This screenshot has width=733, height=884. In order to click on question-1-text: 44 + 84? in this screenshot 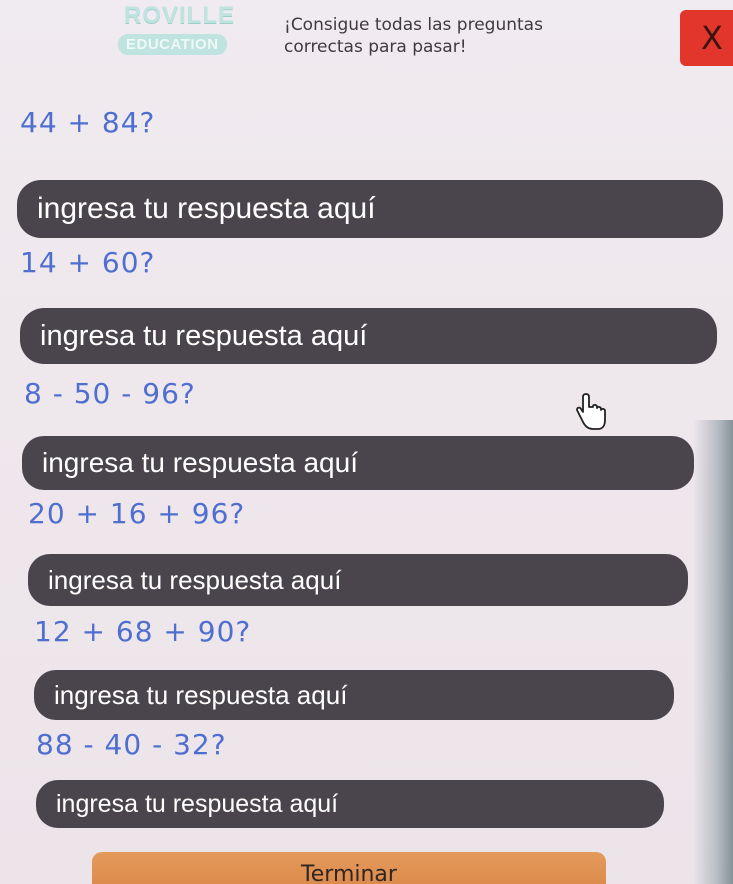, I will do `click(88, 122)`.